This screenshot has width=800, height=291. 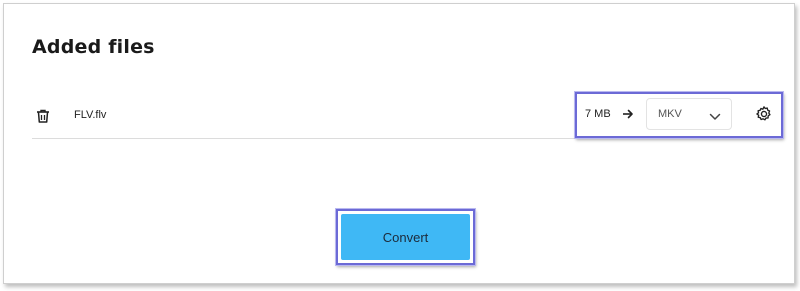 I want to click on gear-icon, so click(x=764, y=114).